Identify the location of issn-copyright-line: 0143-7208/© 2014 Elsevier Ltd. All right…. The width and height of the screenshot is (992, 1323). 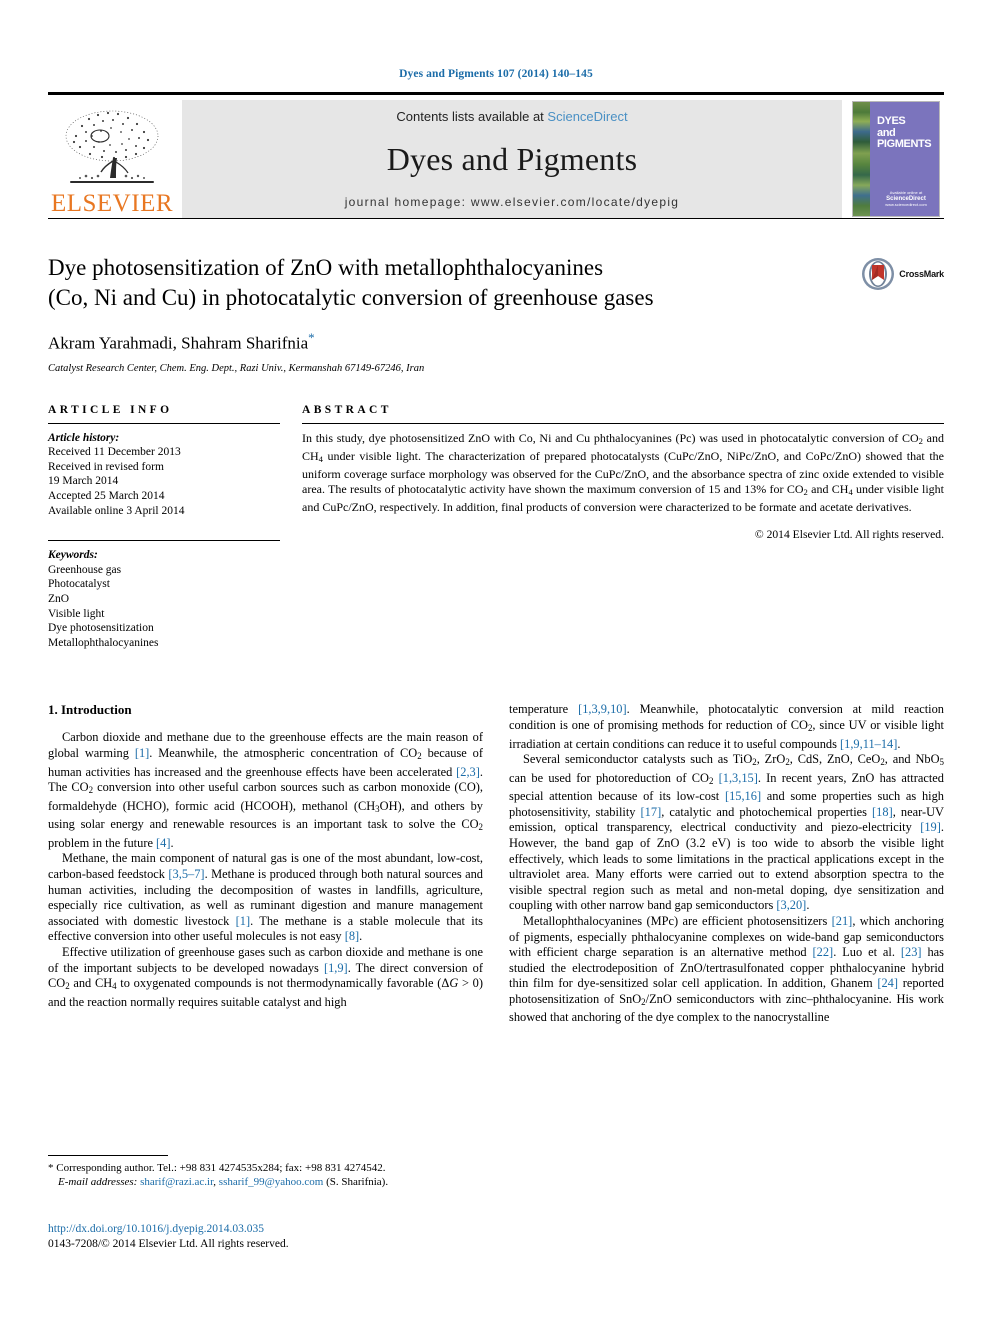
(168, 1244).